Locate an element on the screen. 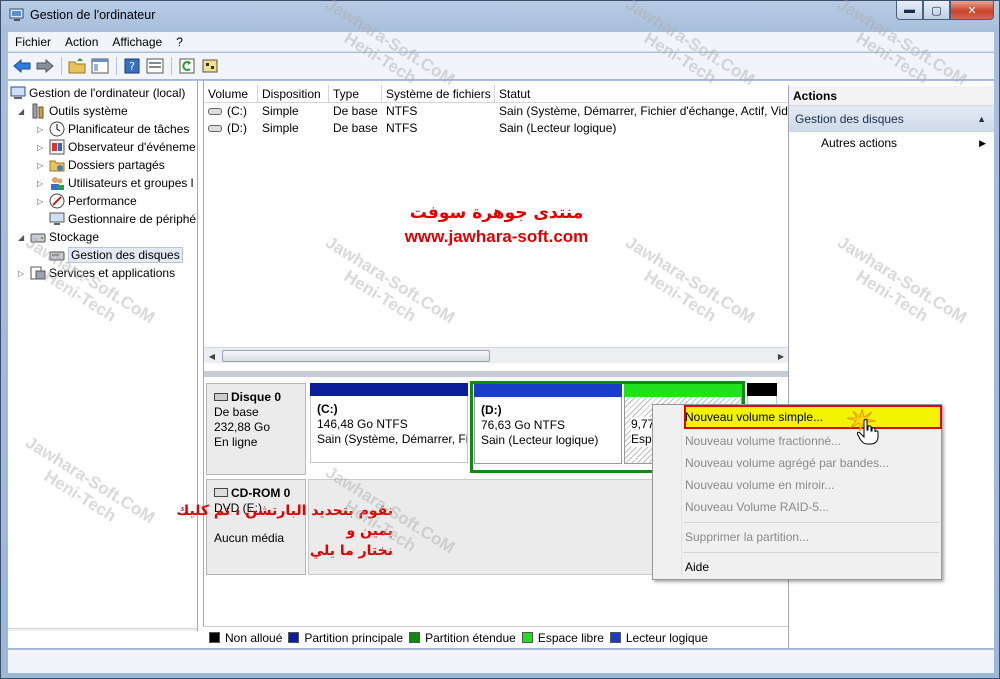  toolbar-separator is located at coordinates (61, 66).